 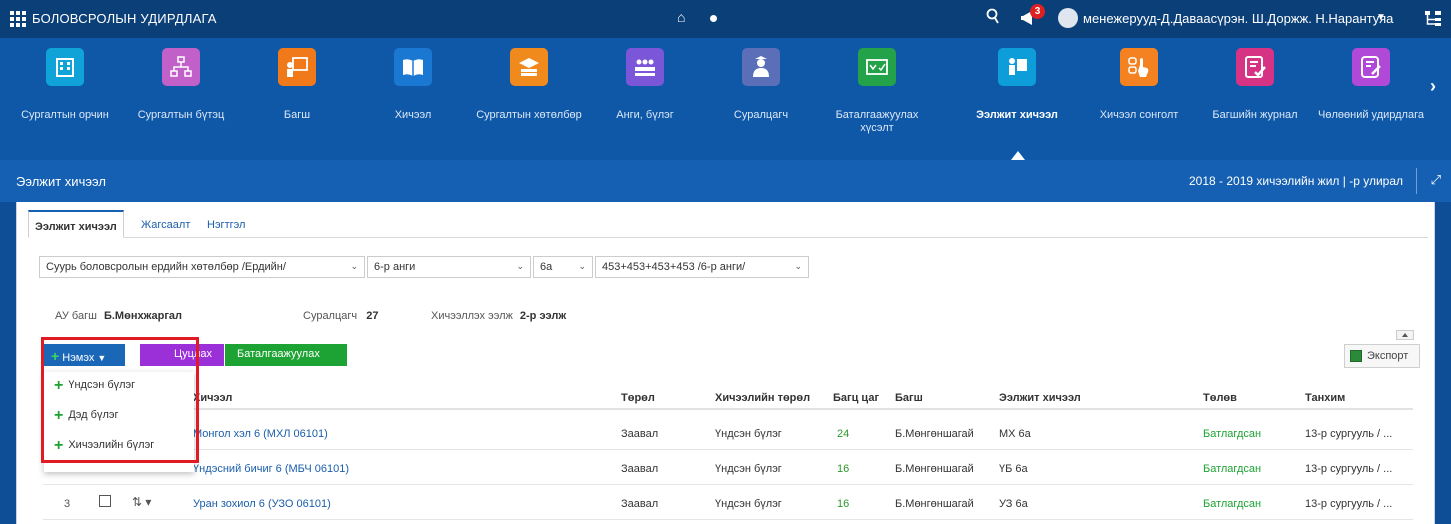 What do you see at coordinates (1382, 356) in the screenshot?
I see `export-button: Экспорт` at bounding box center [1382, 356].